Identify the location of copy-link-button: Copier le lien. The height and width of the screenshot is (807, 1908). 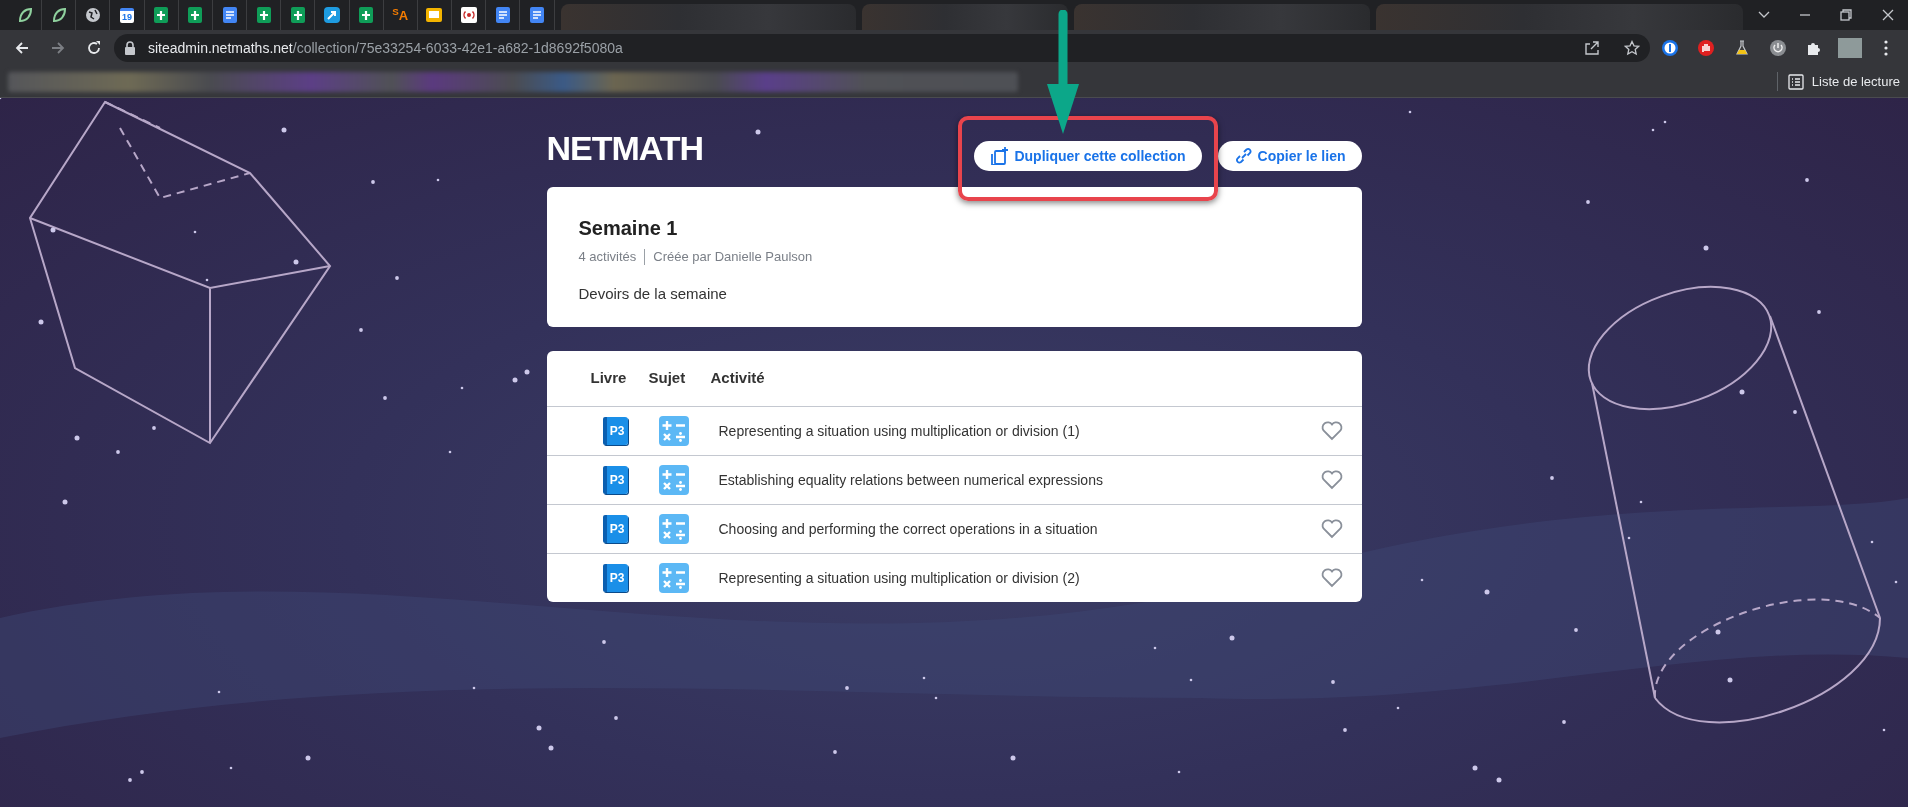
(1289, 156).